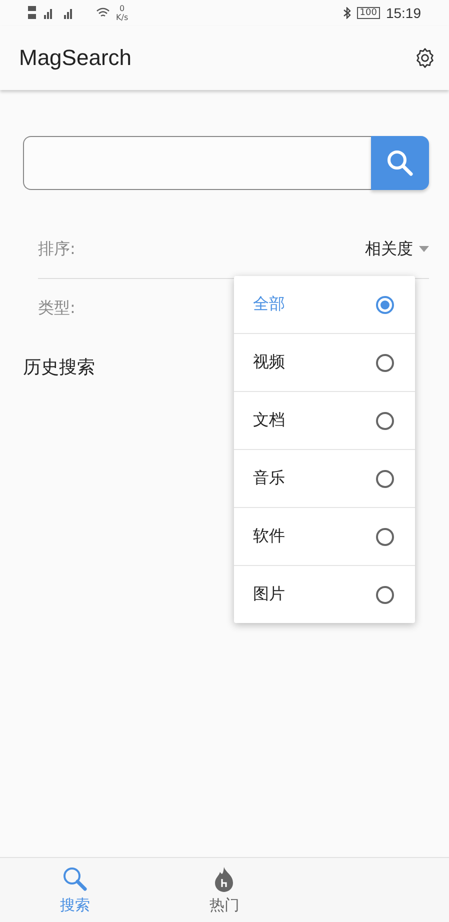 The width and height of the screenshot is (449, 922). I want to click on speed-unit: K/s, so click(122, 17).